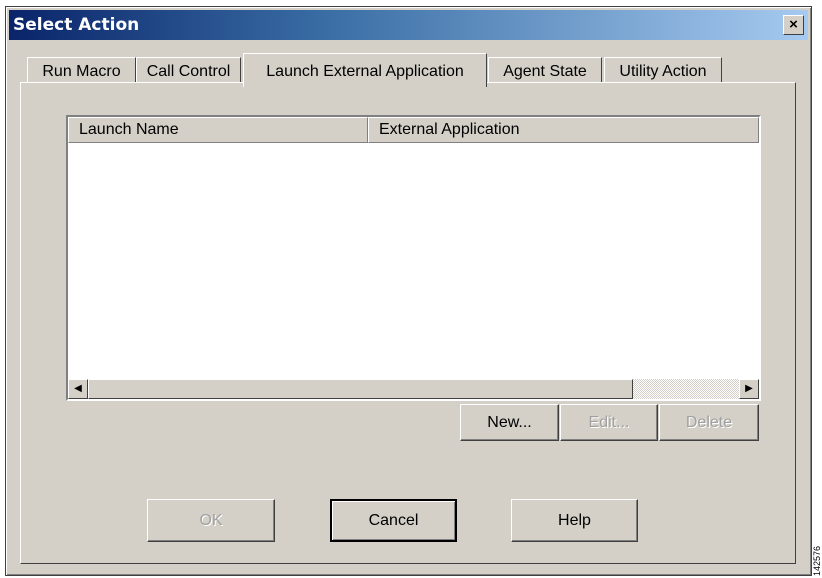  I want to click on cancel-button: Cancel, so click(393, 520).